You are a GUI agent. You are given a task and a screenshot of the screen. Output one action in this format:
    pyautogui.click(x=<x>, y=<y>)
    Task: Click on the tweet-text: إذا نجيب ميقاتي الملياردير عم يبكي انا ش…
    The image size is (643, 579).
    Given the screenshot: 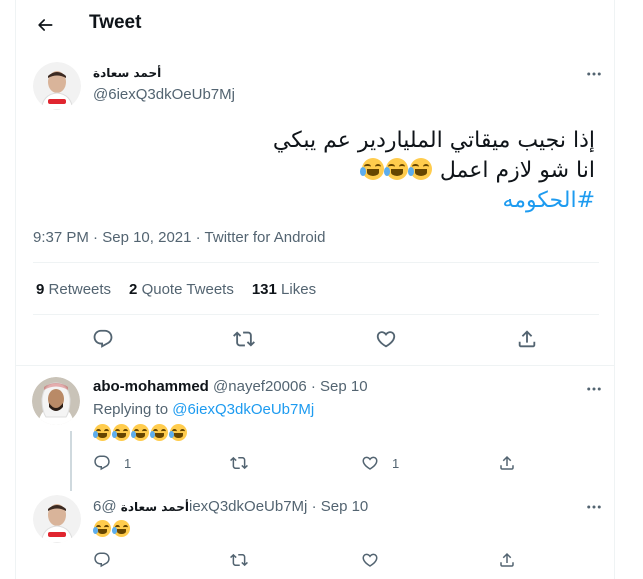 What is the action you would take?
    pyautogui.click(x=315, y=171)
    